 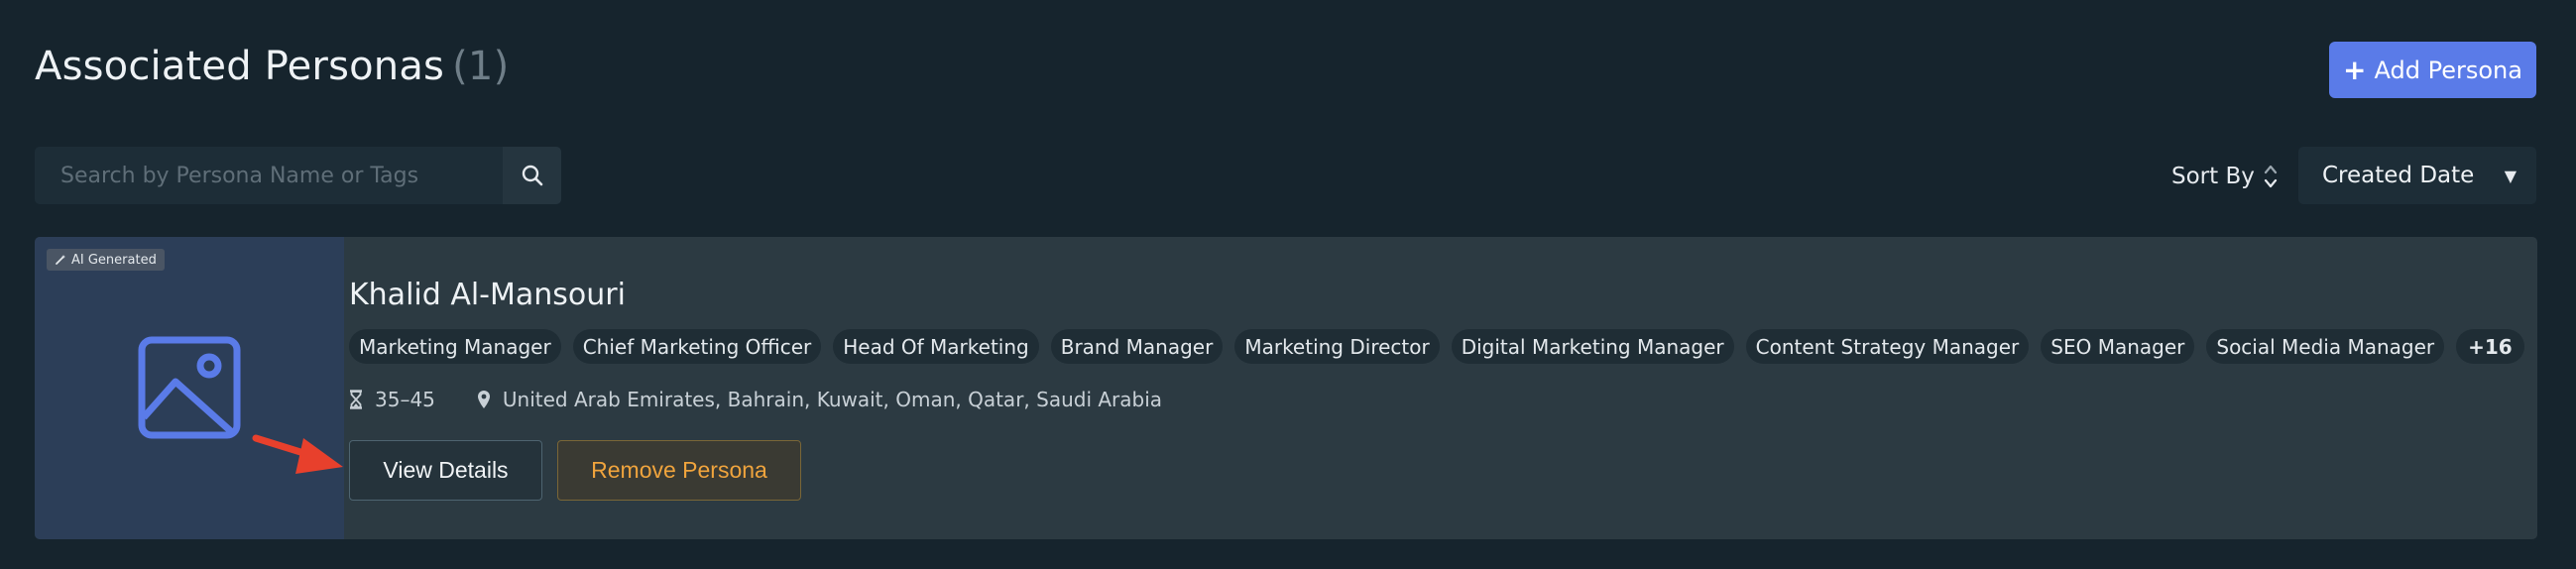 I want to click on page-title: Associated Personas (1), so click(x=272, y=66).